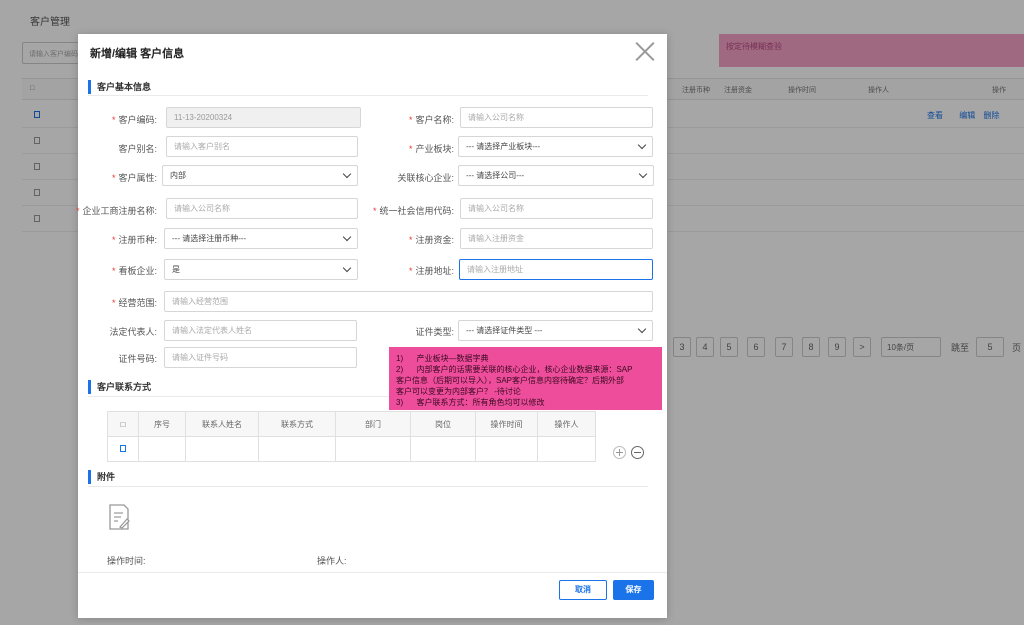  Describe the element at coordinates (434, 332) in the screenshot. I see `id-type-label: 证件类型:` at that location.